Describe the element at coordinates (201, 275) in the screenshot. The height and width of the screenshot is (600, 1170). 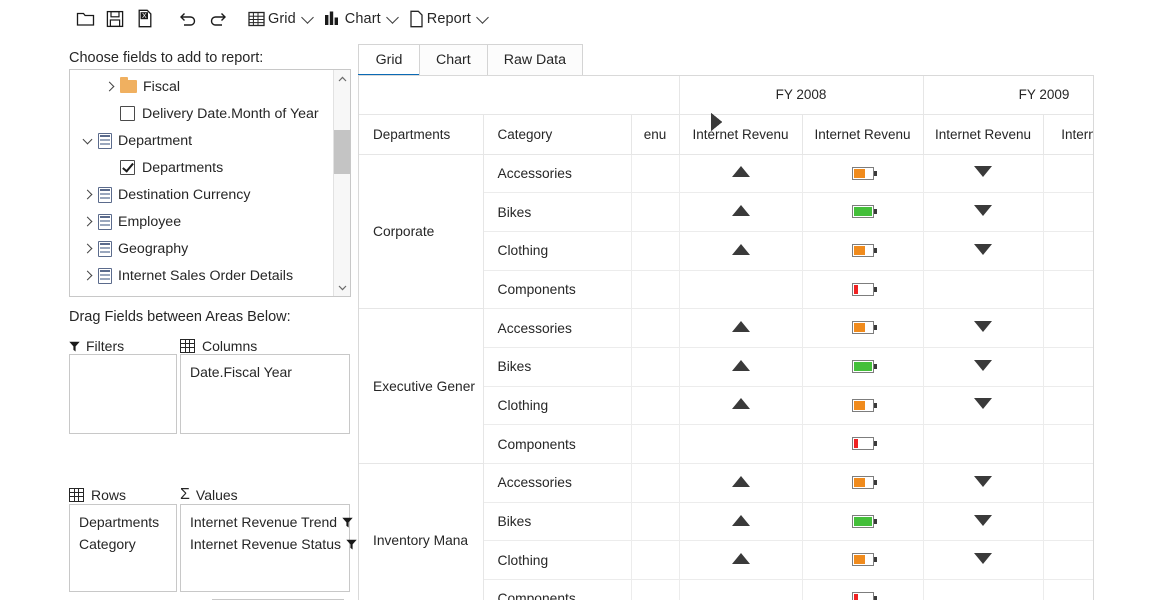
I see `field-tree-node: Internet Sales Order Details` at that location.